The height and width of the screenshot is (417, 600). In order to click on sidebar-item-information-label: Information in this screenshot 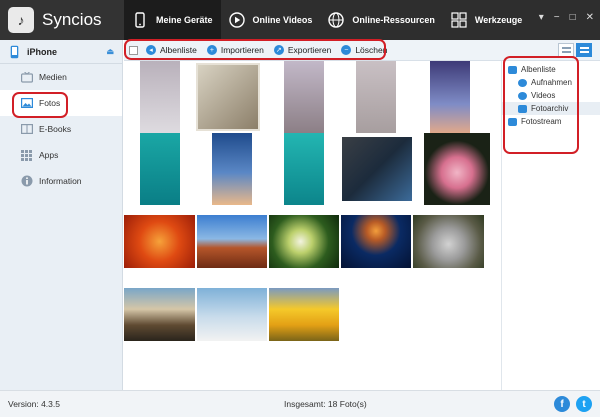, I will do `click(60, 181)`.